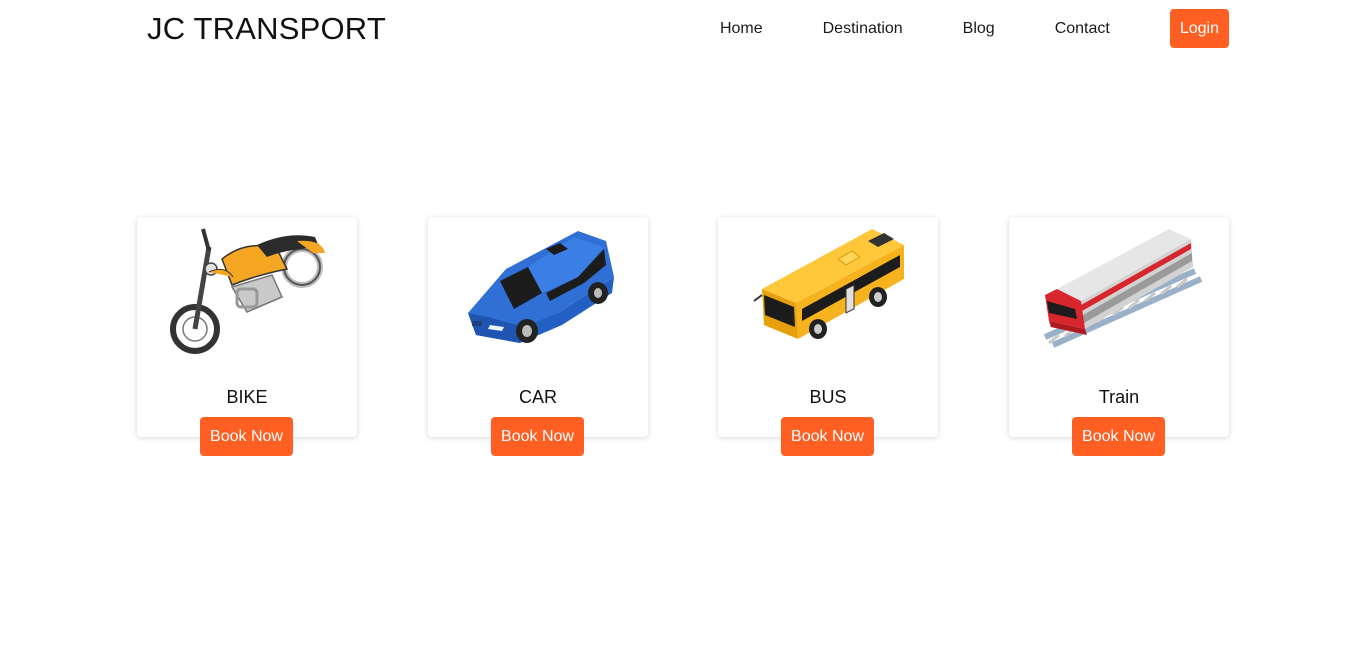 Image resolution: width=1366 pixels, height=657 pixels. Describe the element at coordinates (266, 29) in the screenshot. I see `brand-logo: JC TRANSPORT` at that location.